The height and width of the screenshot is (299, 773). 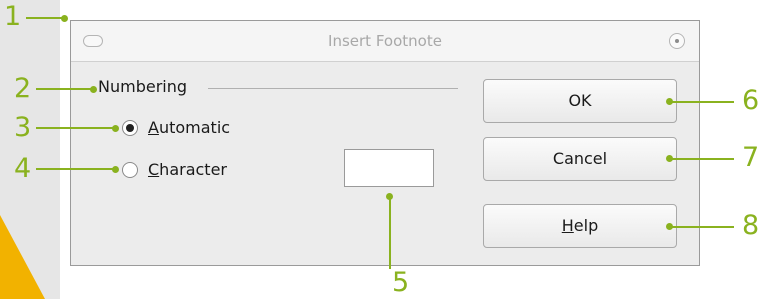 What do you see at coordinates (130, 170) in the screenshot?
I see `character-radio` at bounding box center [130, 170].